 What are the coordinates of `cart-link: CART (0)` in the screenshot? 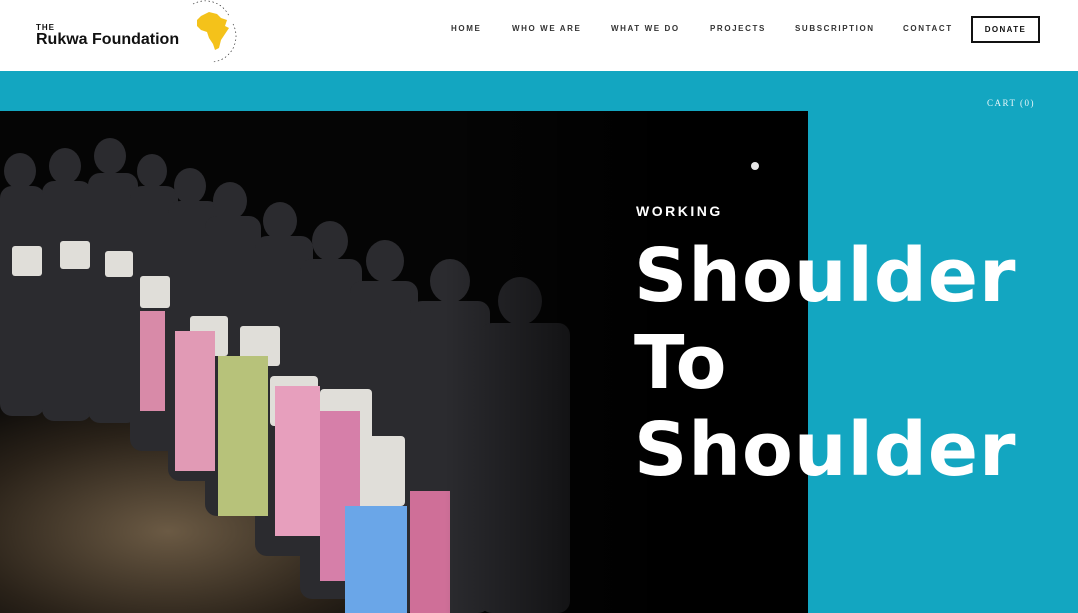 It's located at (1011, 103).